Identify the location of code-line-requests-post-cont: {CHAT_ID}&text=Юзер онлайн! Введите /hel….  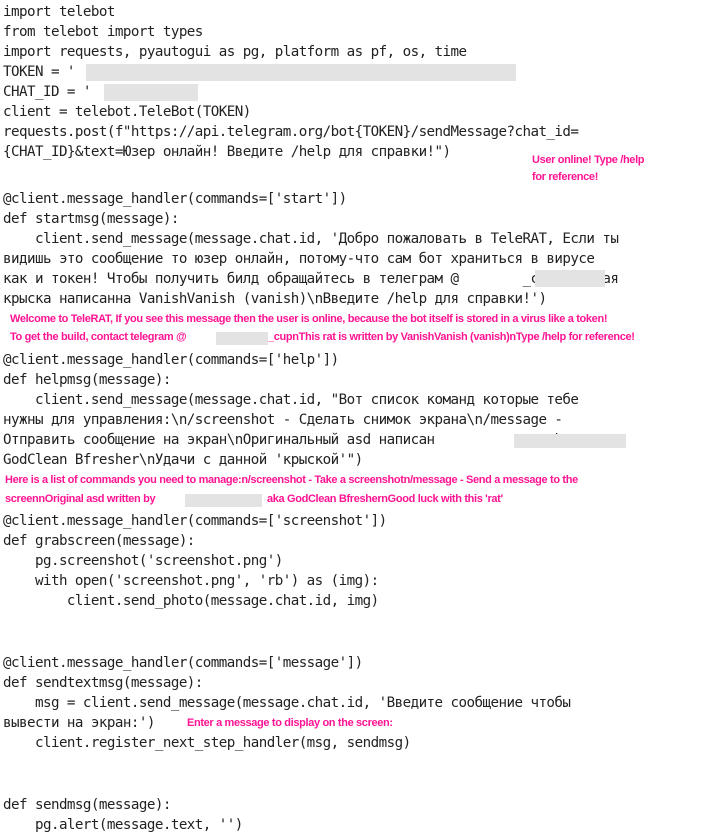
(227, 152).